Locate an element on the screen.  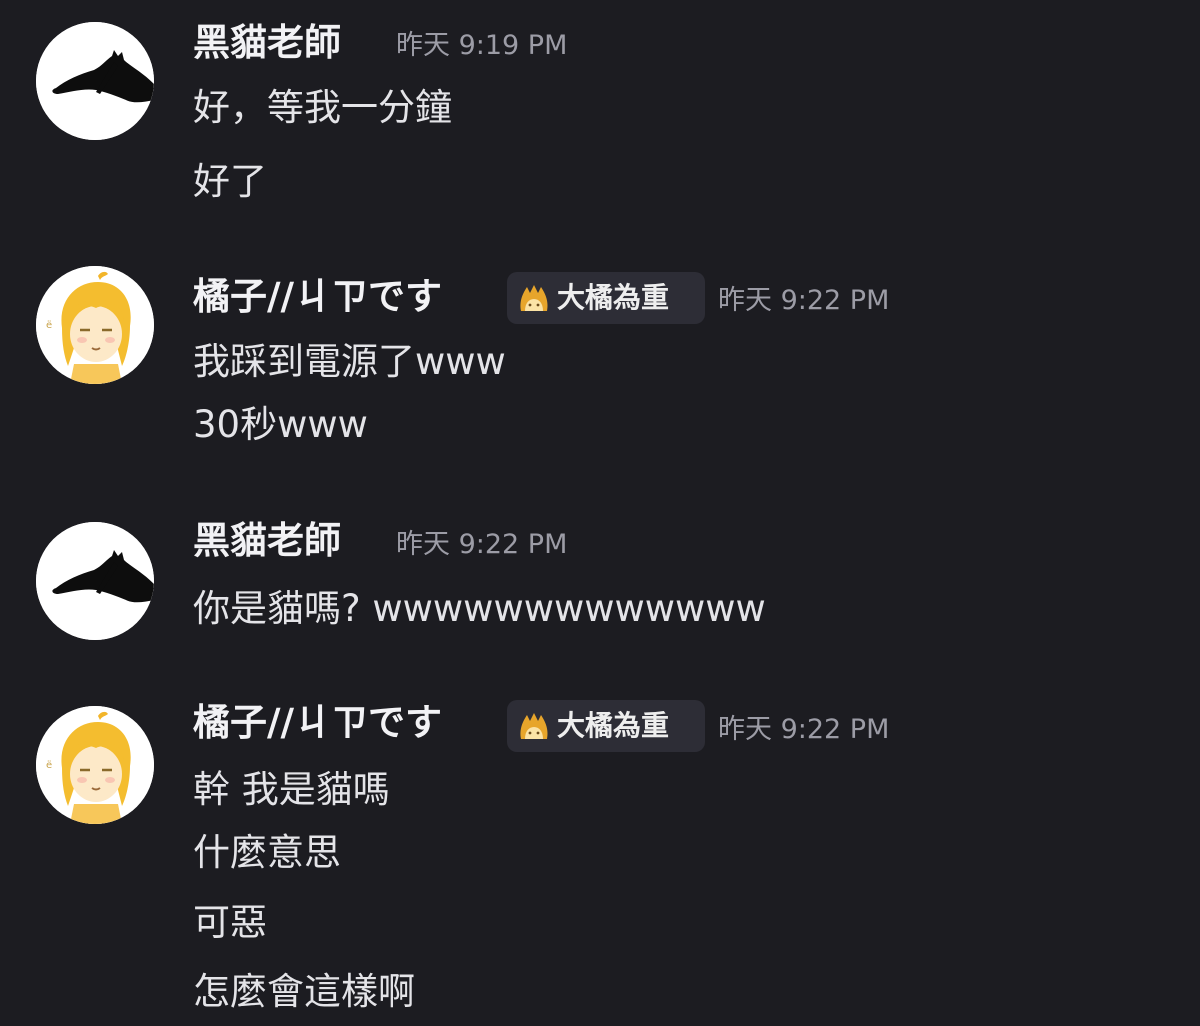
message-text: 怎麼會這樣啊 is located at coordinates (304, 991).